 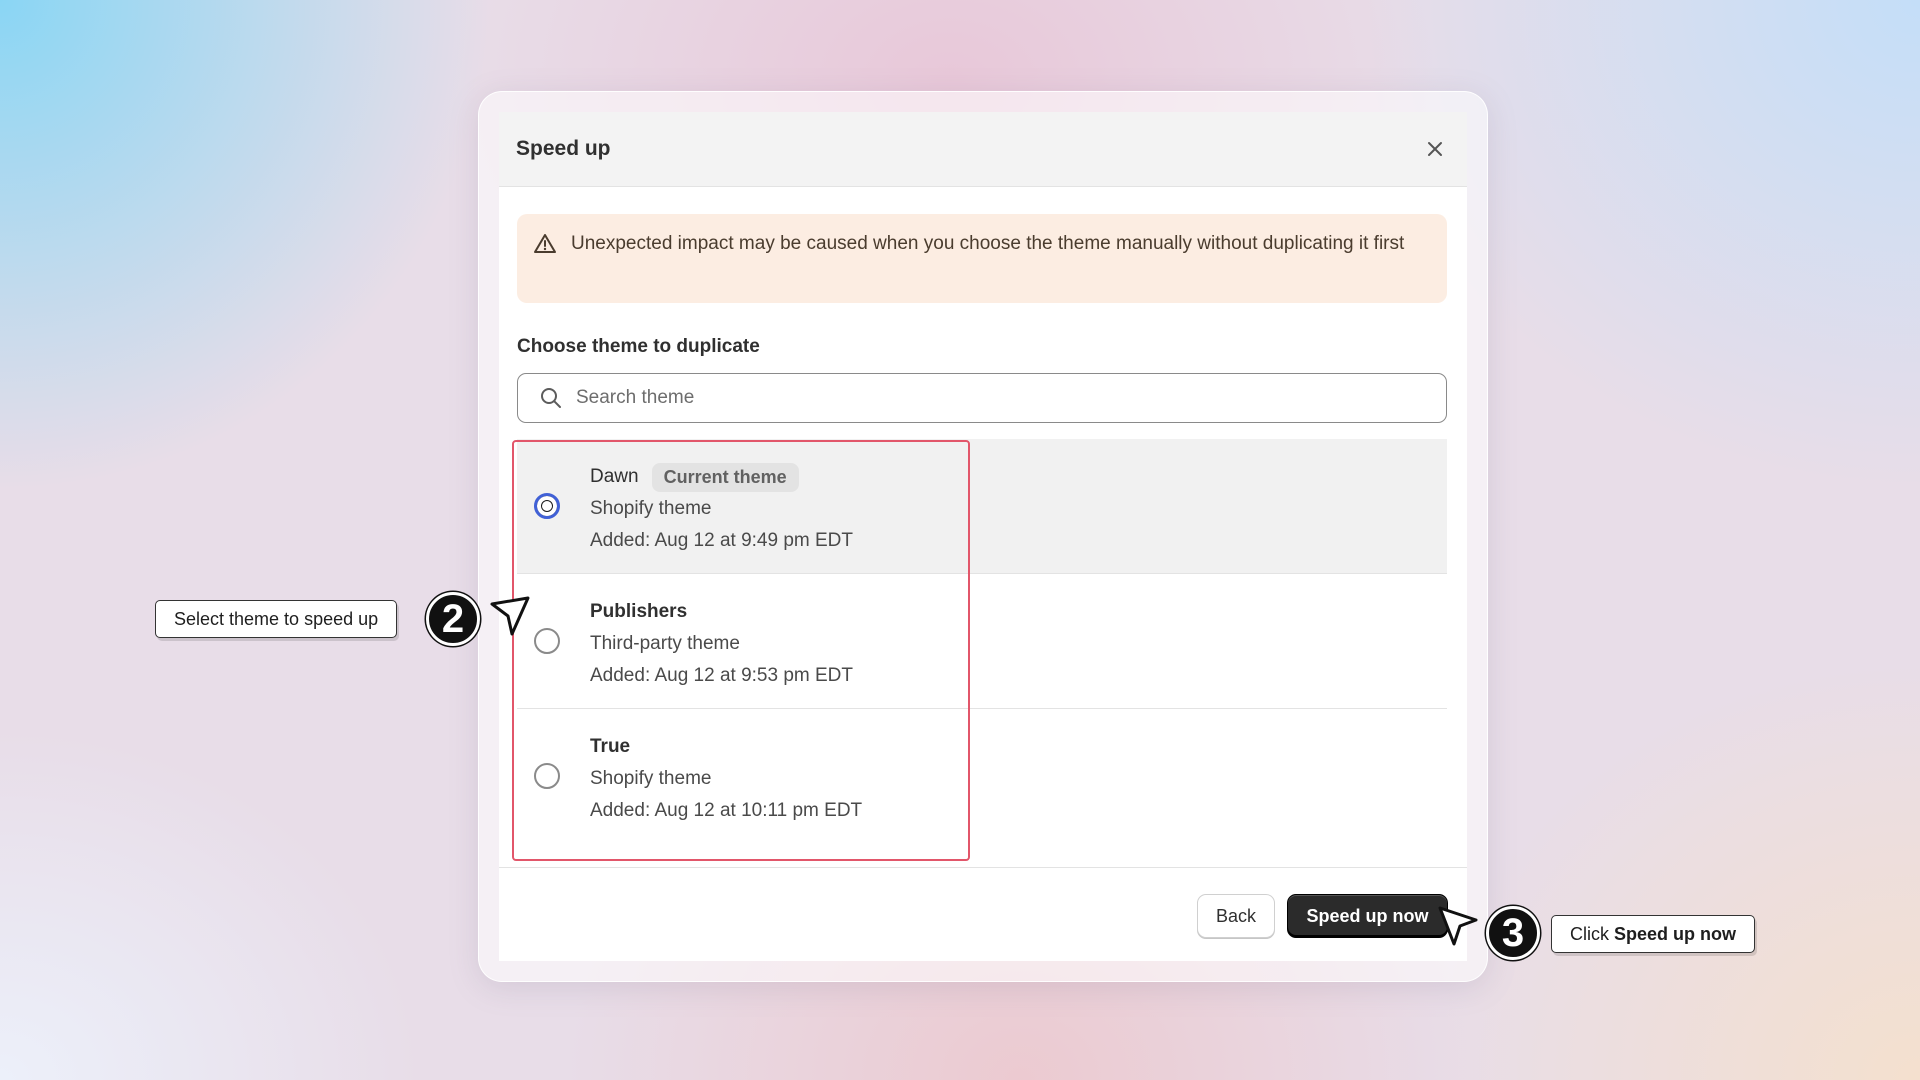 What do you see at coordinates (547, 641) in the screenshot?
I see `radio-publishers` at bounding box center [547, 641].